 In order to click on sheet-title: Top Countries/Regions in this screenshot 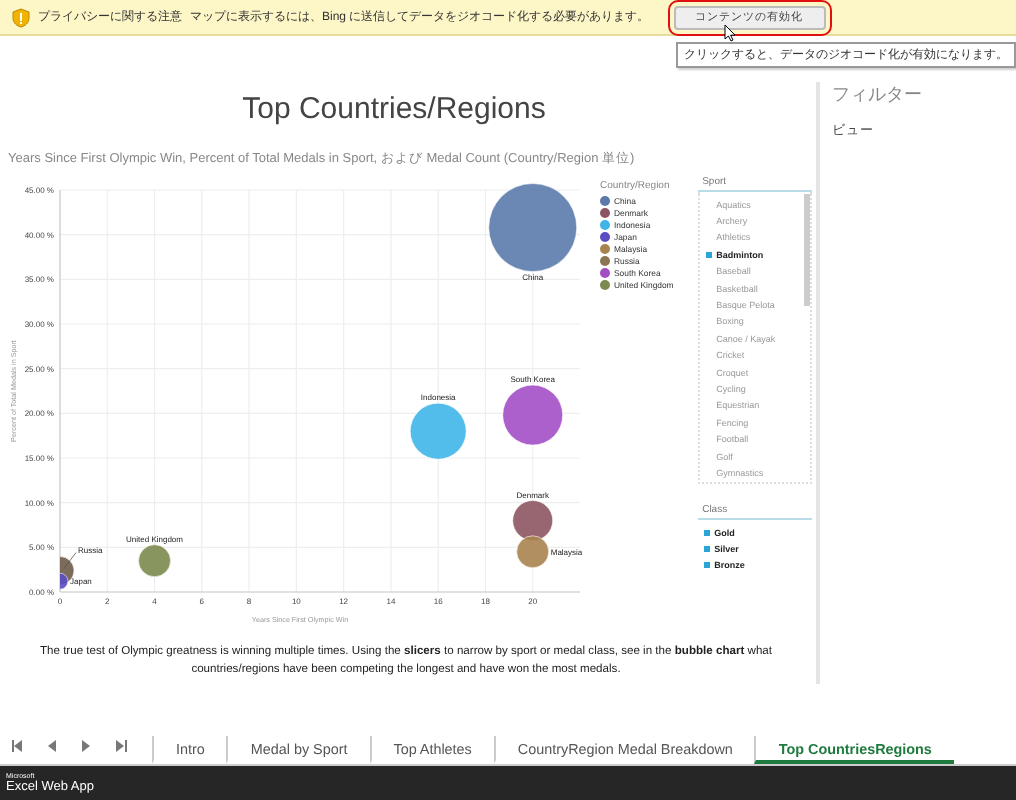, I will do `click(394, 111)`.